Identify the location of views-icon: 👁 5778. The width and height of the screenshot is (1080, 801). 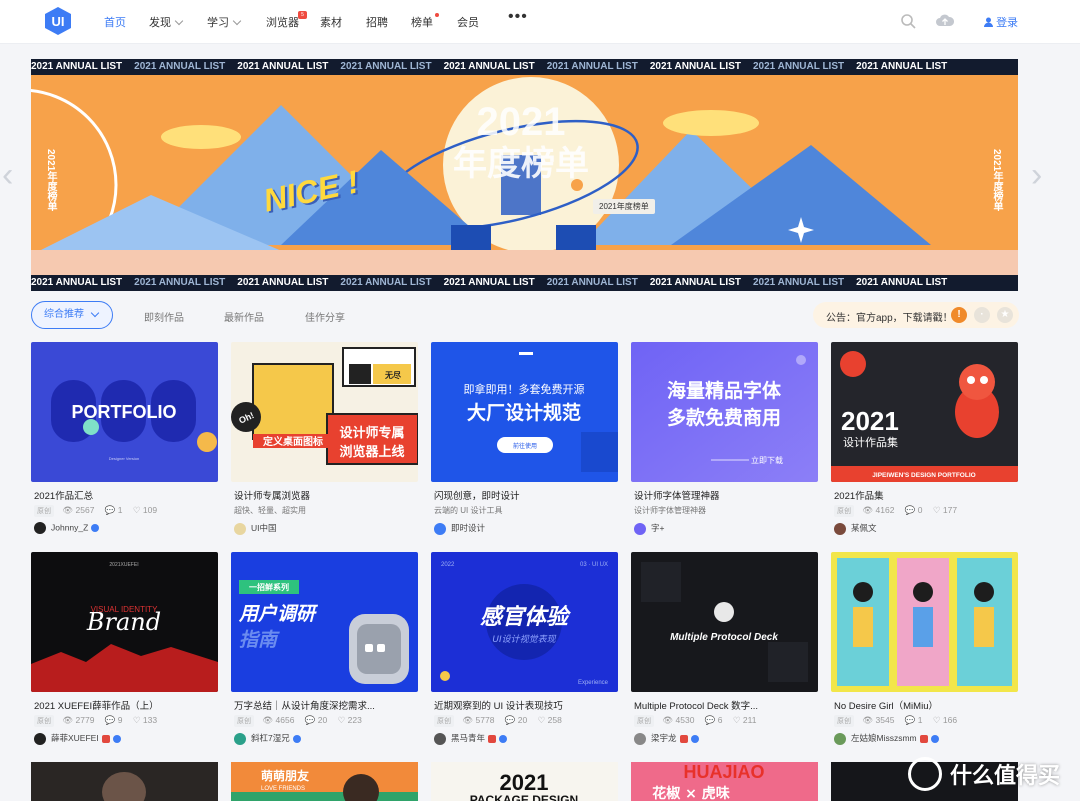
(478, 720).